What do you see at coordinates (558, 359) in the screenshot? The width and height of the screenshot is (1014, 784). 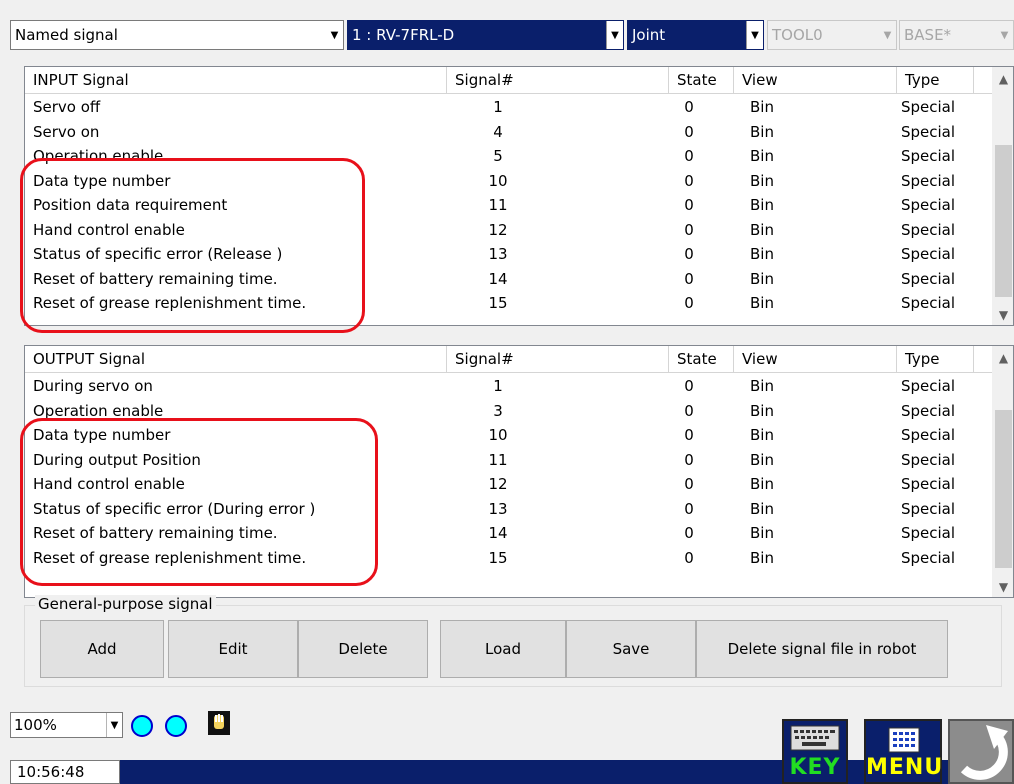 I see `output-col-signal: Signal#` at bounding box center [558, 359].